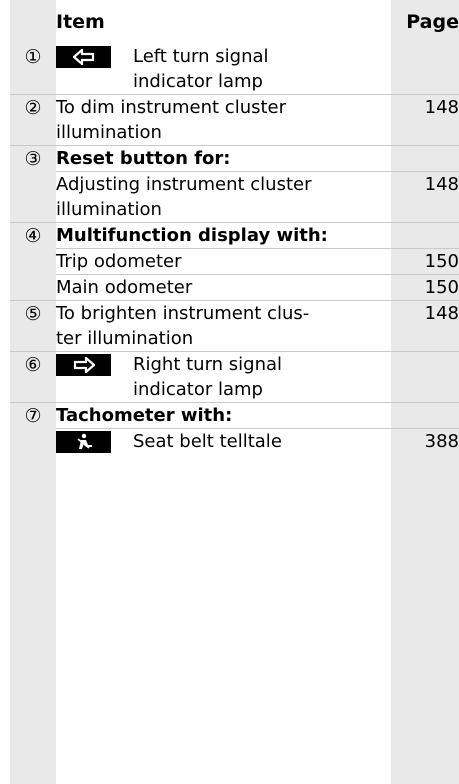 The image size is (459, 784). I want to click on row-page: 388, so click(425, 441).